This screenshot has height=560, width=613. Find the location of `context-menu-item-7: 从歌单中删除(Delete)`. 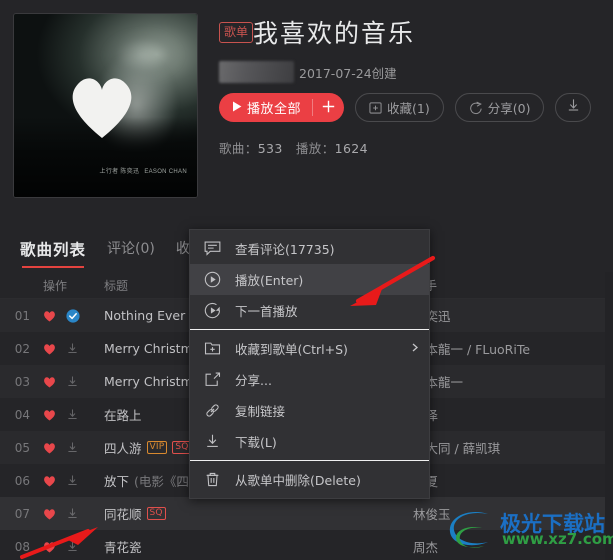

context-menu-item-7: 从歌单中删除(Delete) is located at coordinates (309, 479).